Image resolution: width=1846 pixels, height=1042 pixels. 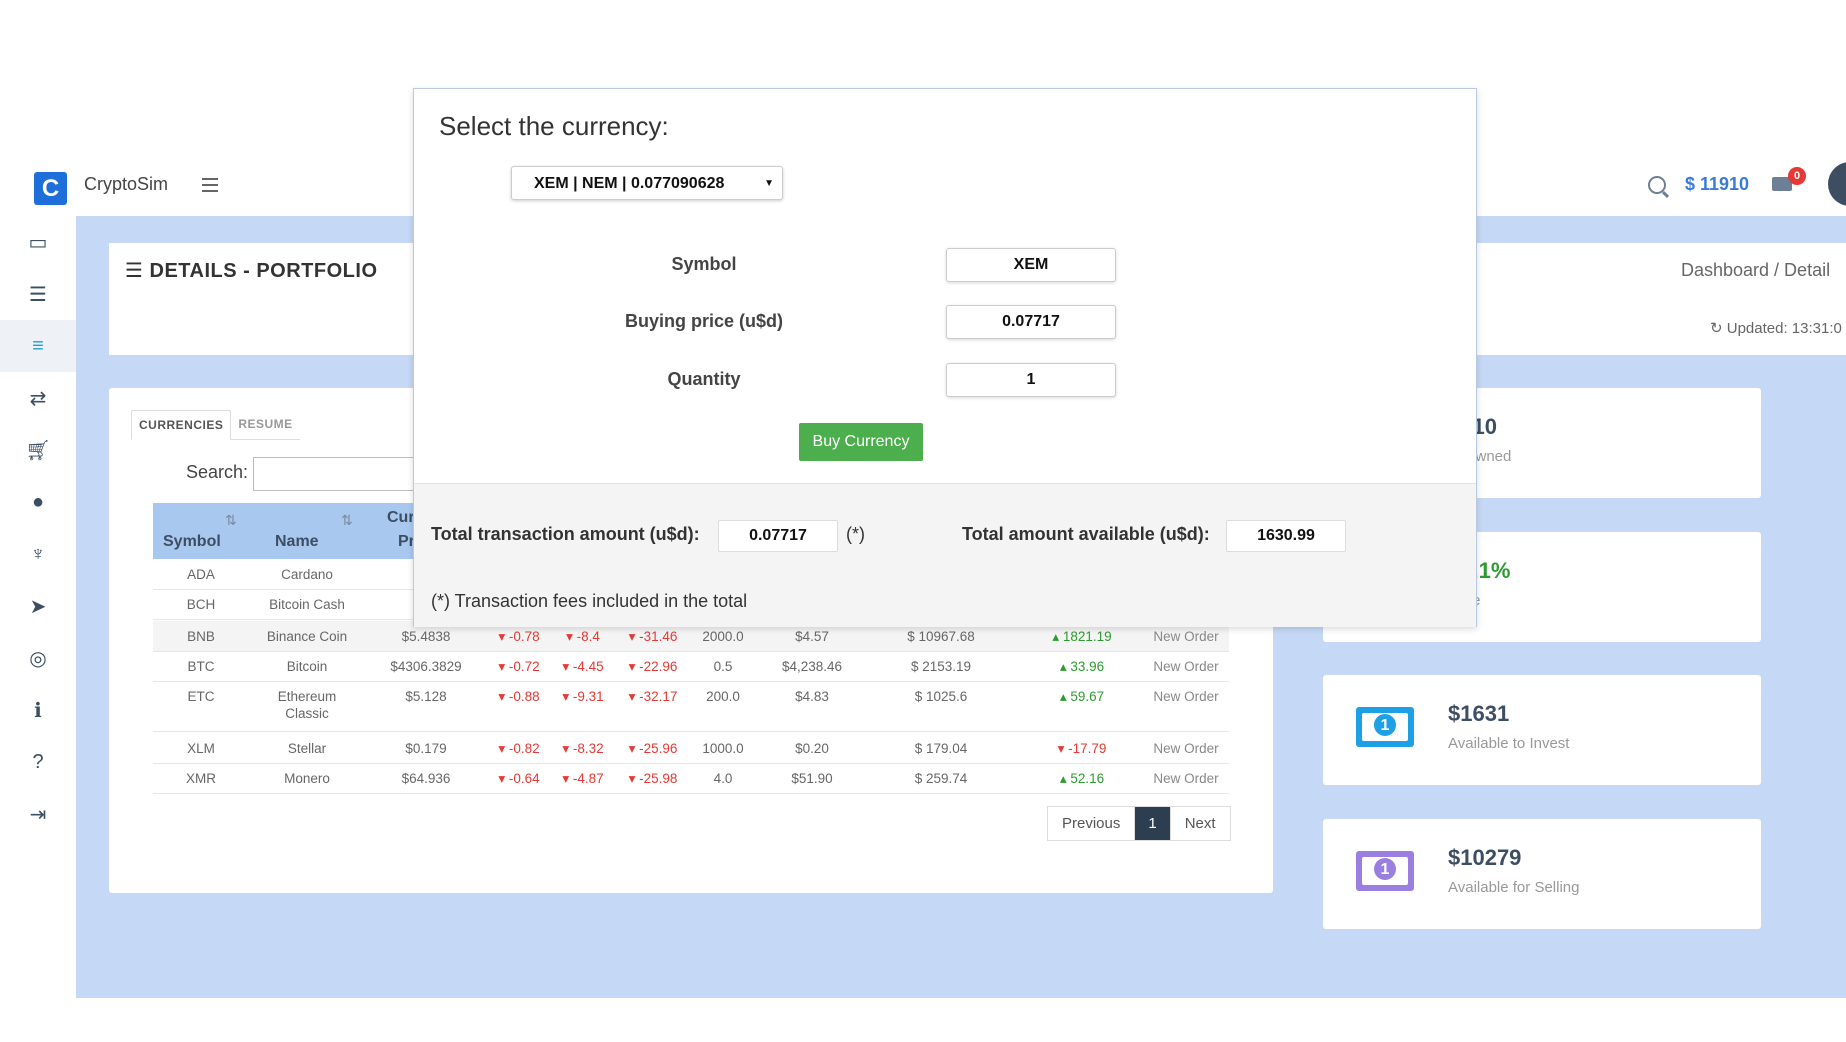 I want to click on fee-mark: (*), so click(x=855, y=534).